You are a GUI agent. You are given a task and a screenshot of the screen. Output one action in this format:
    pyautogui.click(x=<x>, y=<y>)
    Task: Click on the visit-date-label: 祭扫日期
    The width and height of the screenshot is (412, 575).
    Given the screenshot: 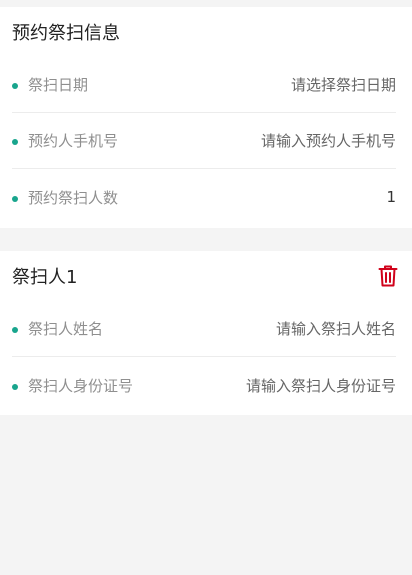 What is the action you would take?
    pyautogui.click(x=58, y=85)
    